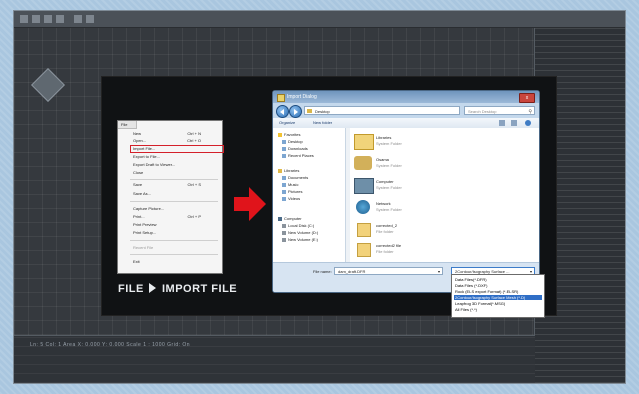  I want to click on file-item-libraries: Libraries System Folder, so click(399, 142).